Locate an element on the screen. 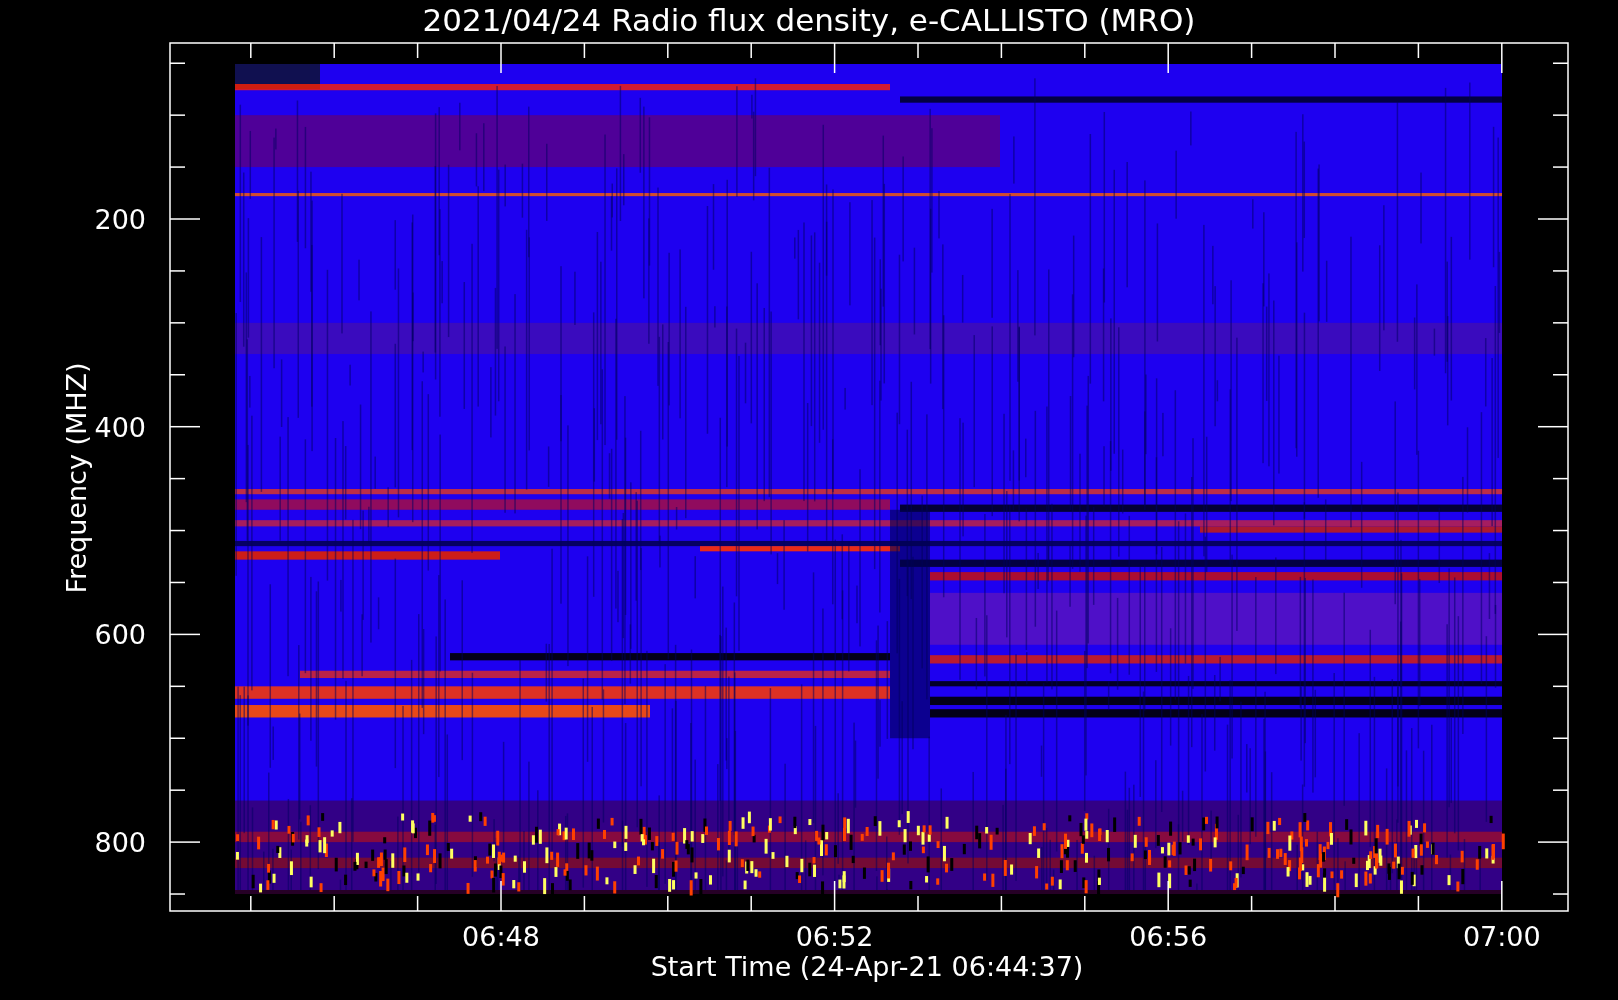  x-axis-label: Start Time (24-Apr-21 06:44:37) is located at coordinates (867, 966).